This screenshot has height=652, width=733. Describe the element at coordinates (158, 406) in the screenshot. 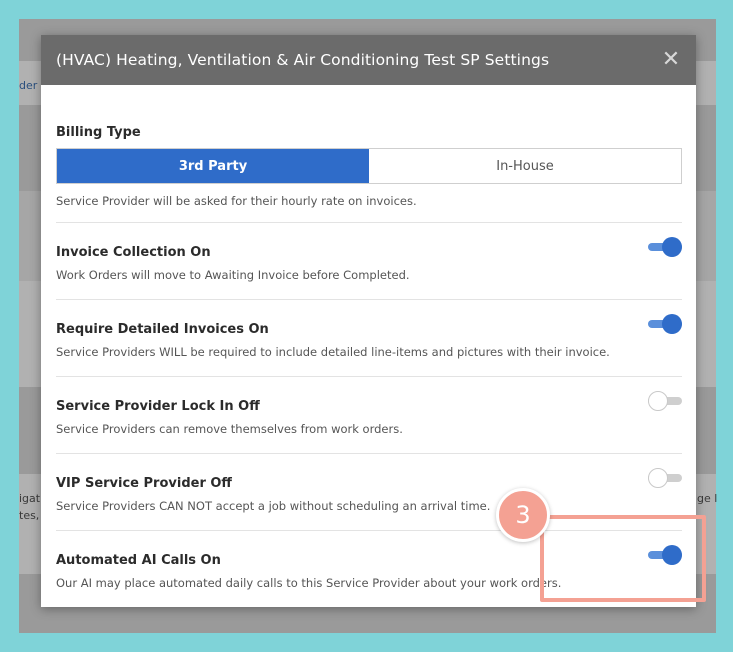

I see `setting-label: Service Provider Lock In Off` at that location.